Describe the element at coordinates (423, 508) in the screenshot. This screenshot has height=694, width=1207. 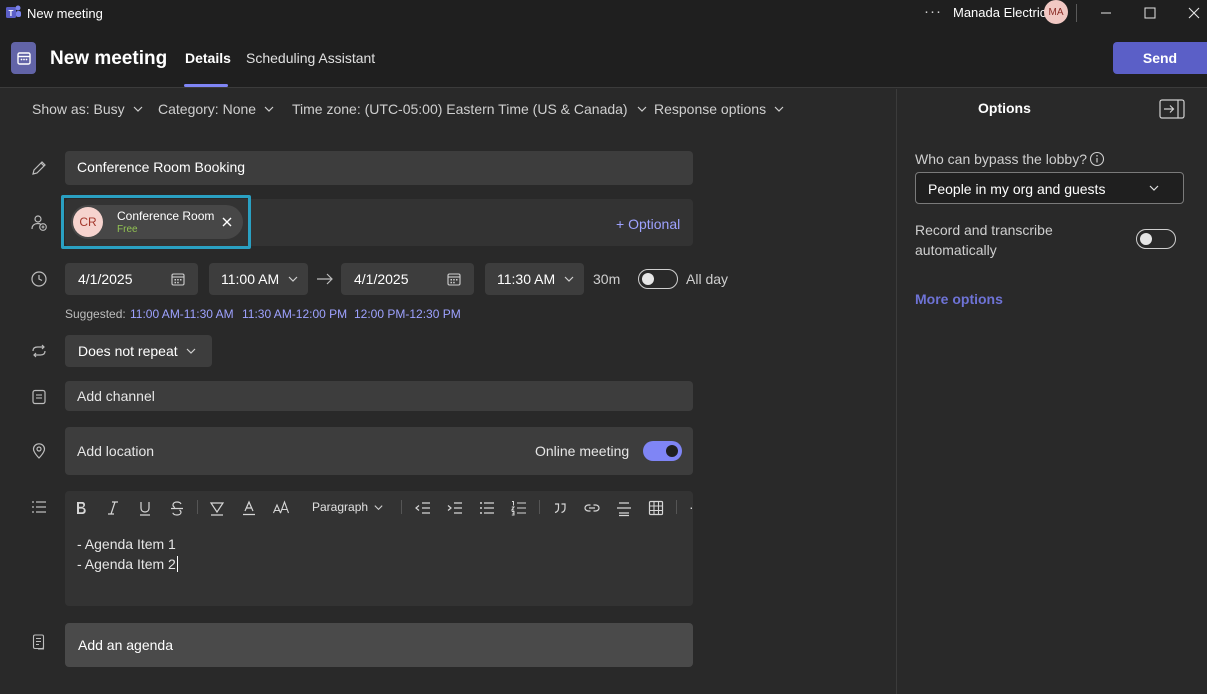
I see `decrease-indent-icon` at that location.